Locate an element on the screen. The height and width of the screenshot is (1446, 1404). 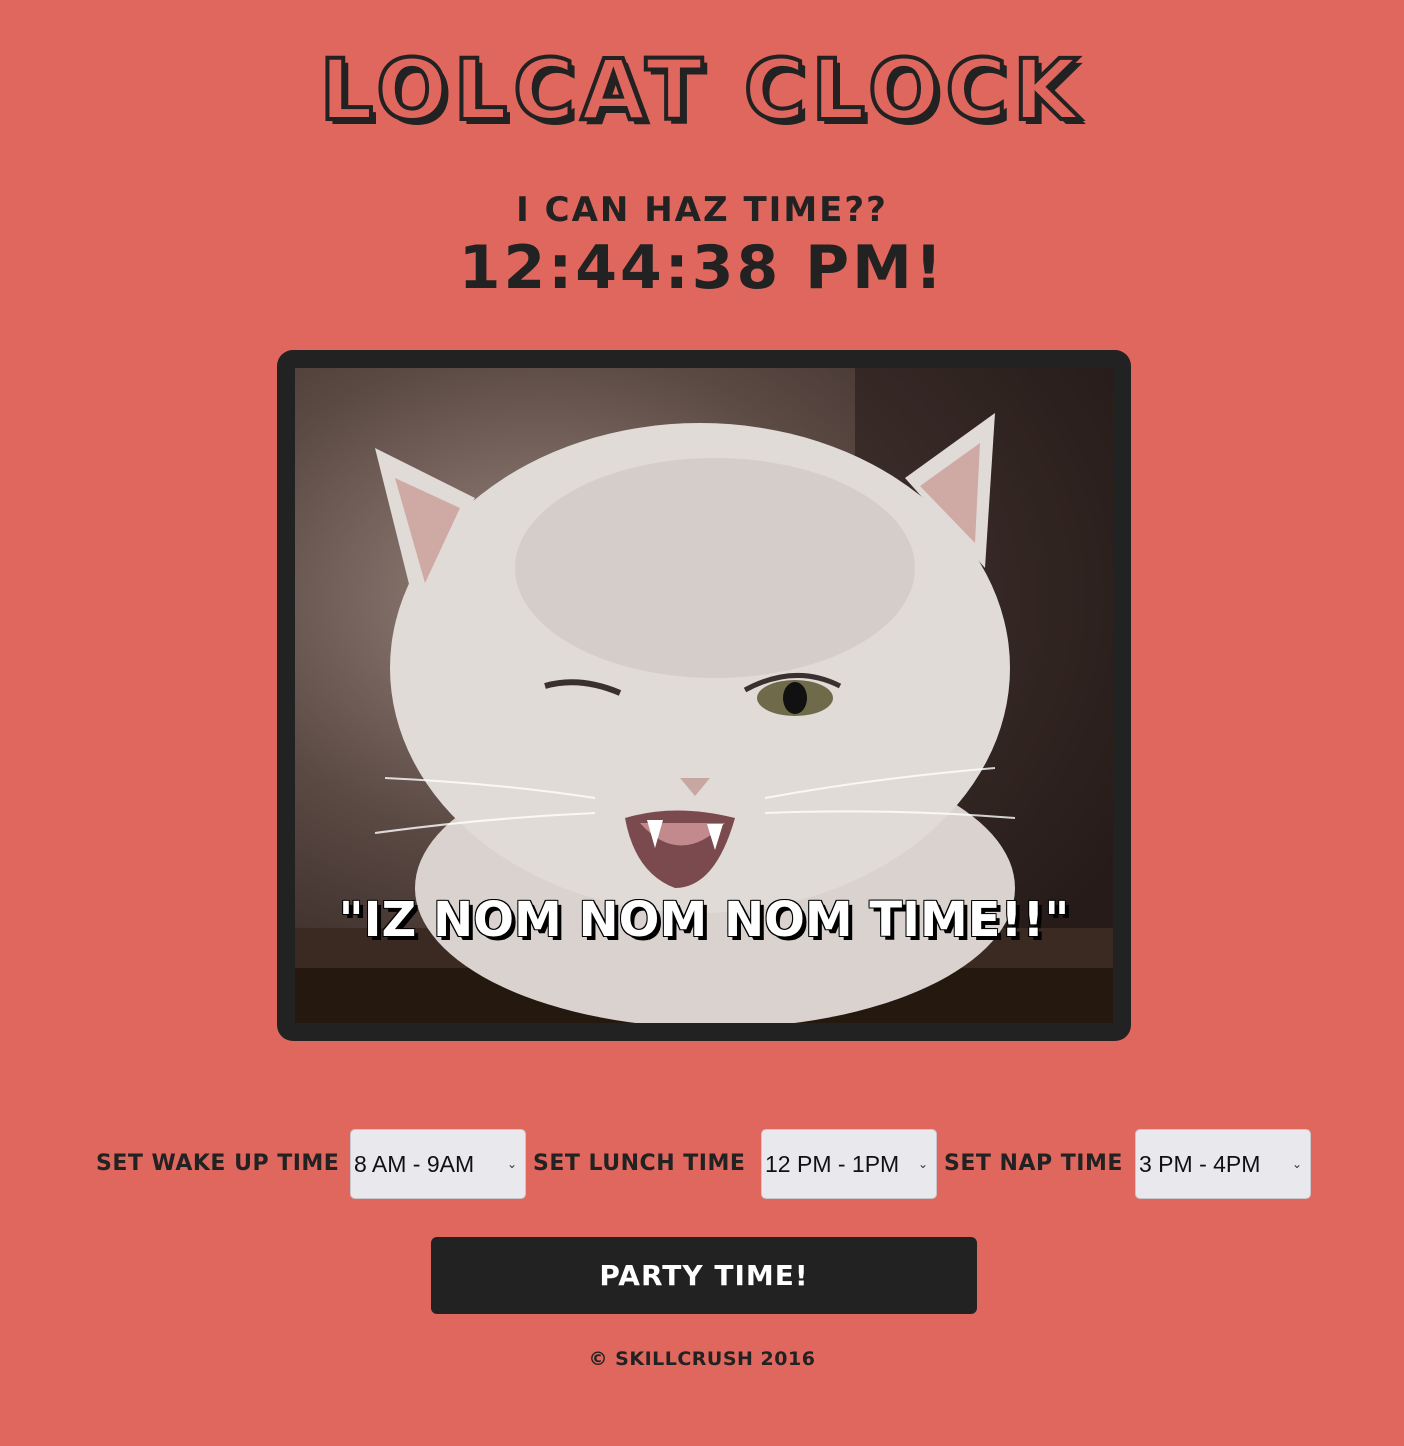
lunch-time-label: SET LUNCH TIME is located at coordinates (639, 1163).